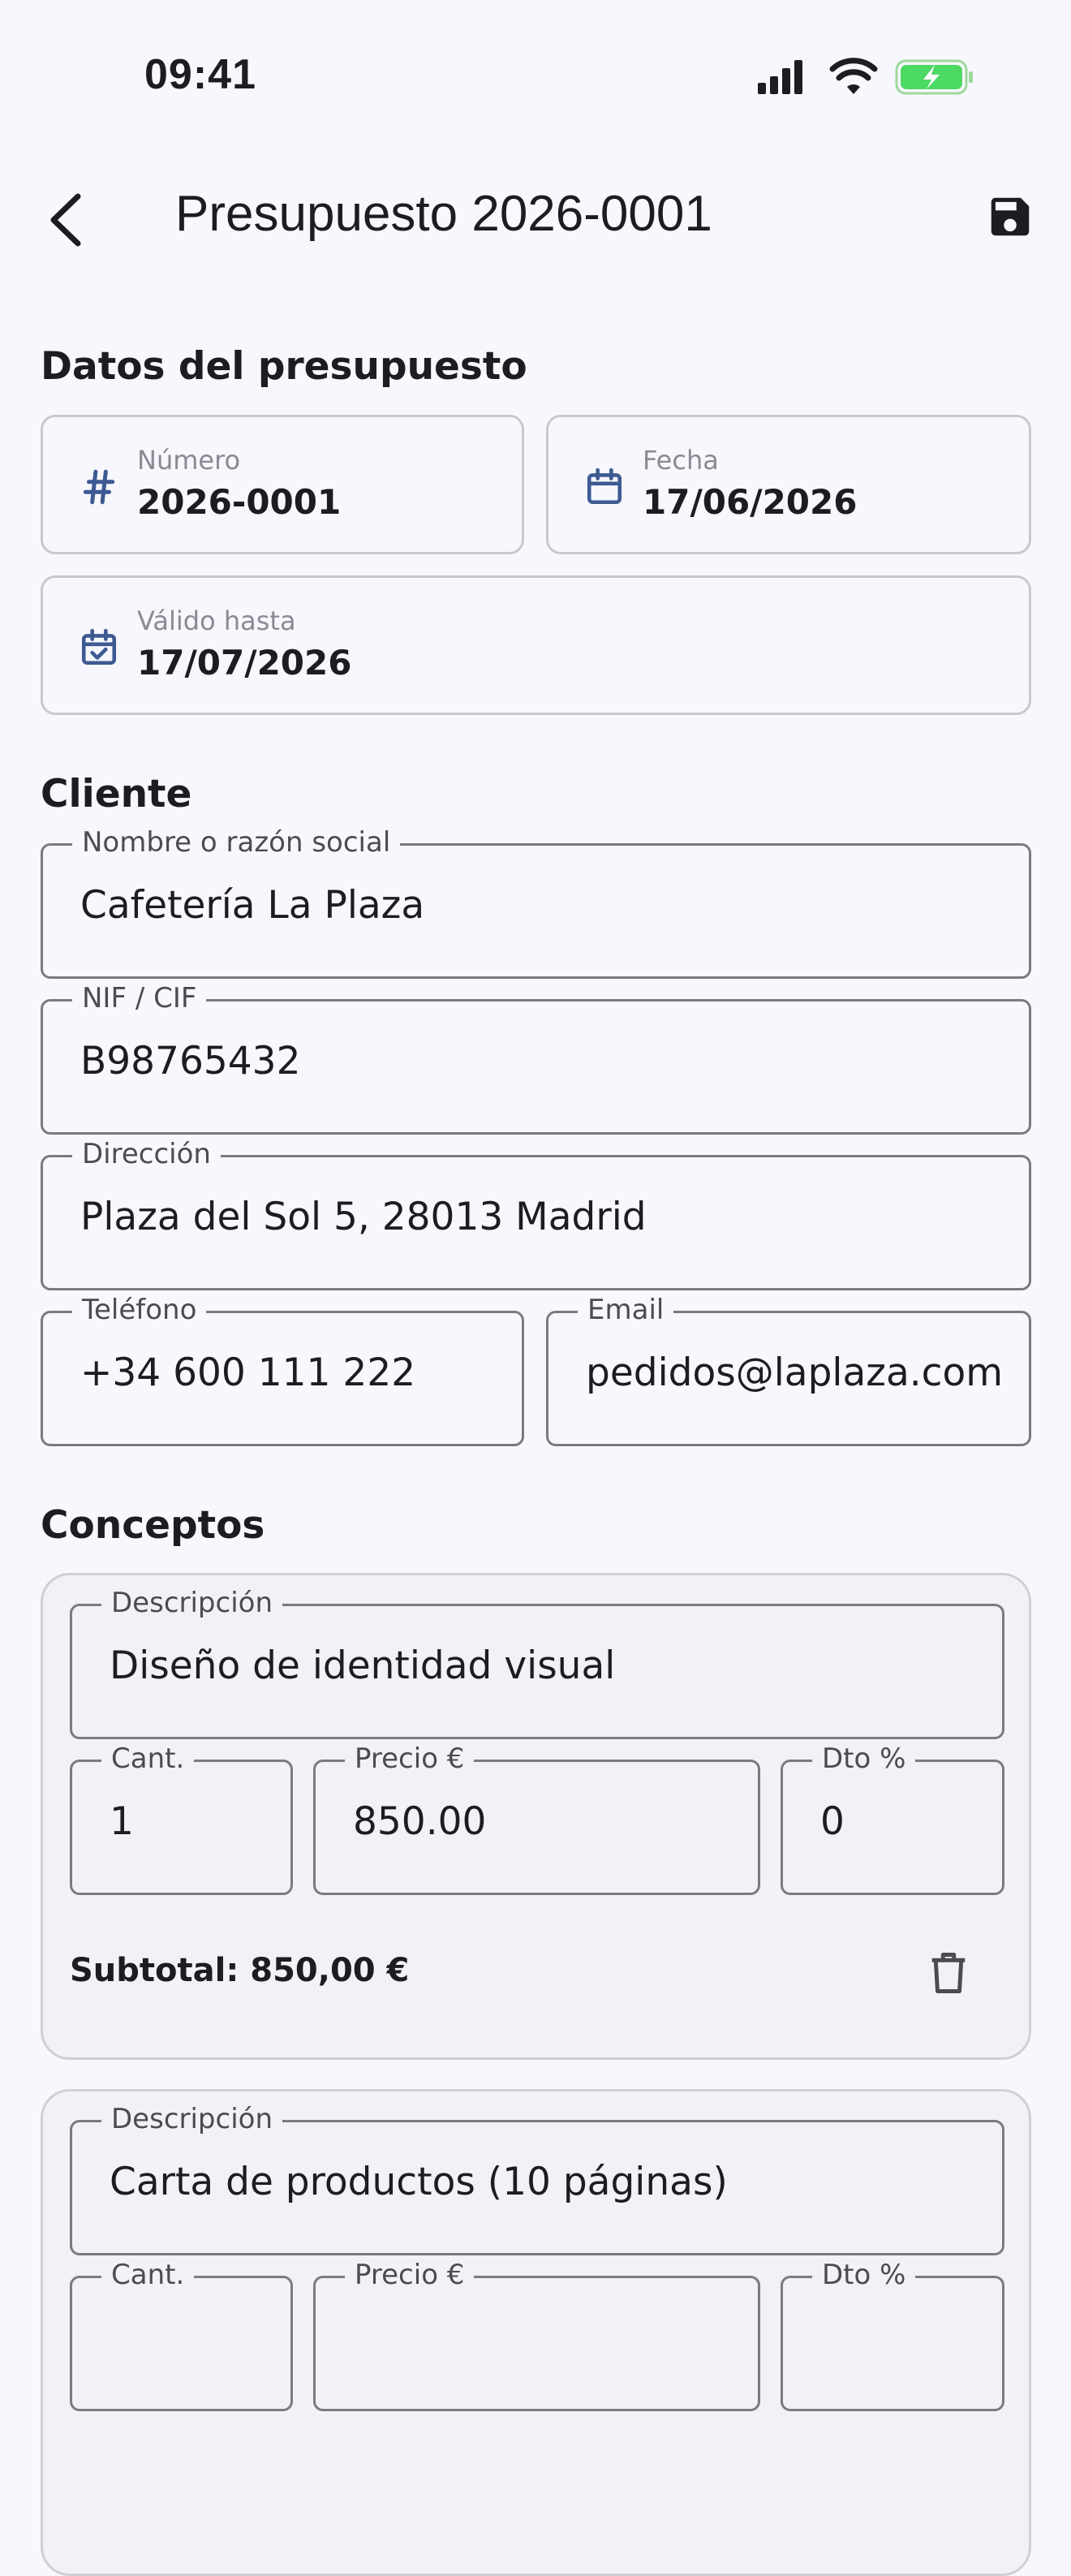  Describe the element at coordinates (536, 903) in the screenshot. I see `client-name-field: Nombre o razón social Cafetería La Plaza` at that location.